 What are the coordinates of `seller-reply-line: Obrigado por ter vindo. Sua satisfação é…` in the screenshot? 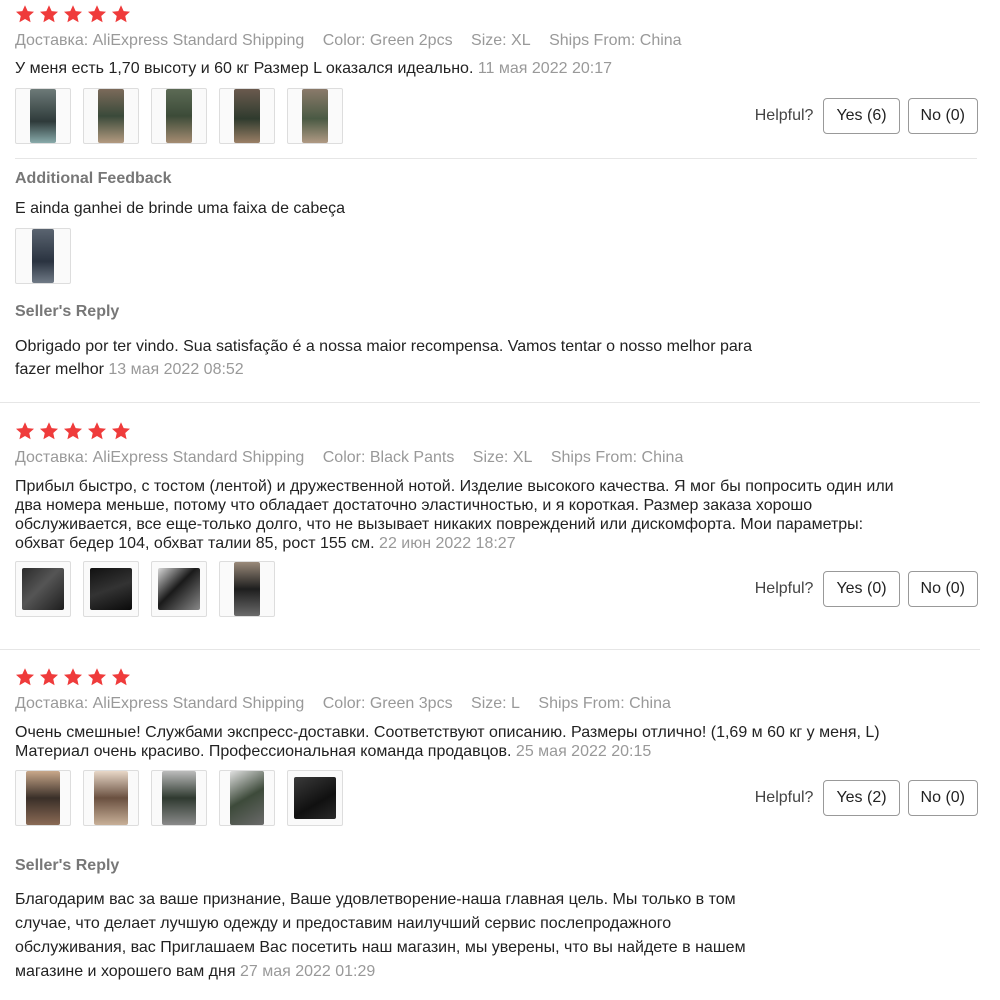 It's located at (383, 346).